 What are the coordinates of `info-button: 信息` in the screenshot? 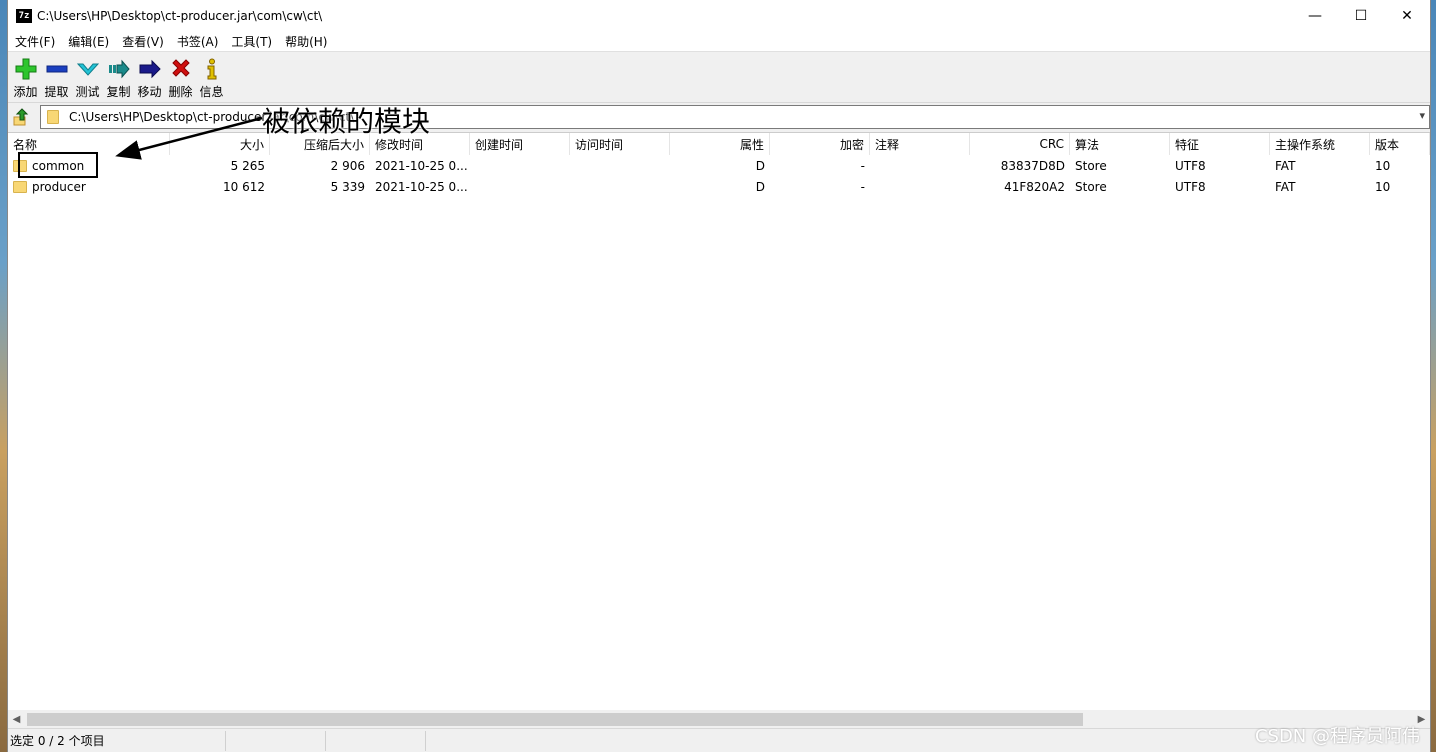 It's located at (211, 79).